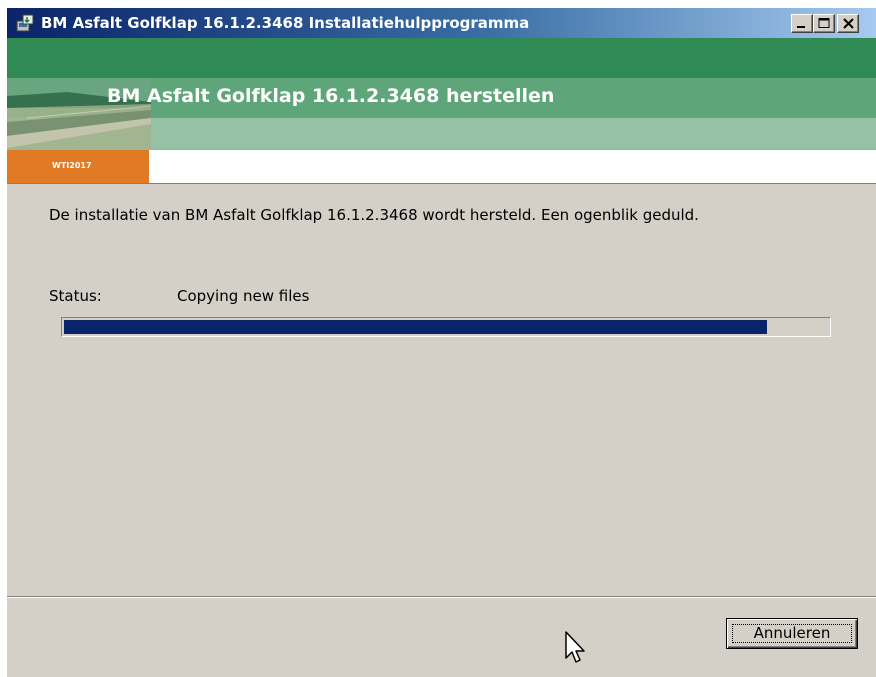 This screenshot has width=876, height=677. I want to click on logo-strip: WTI2017, so click(441, 166).